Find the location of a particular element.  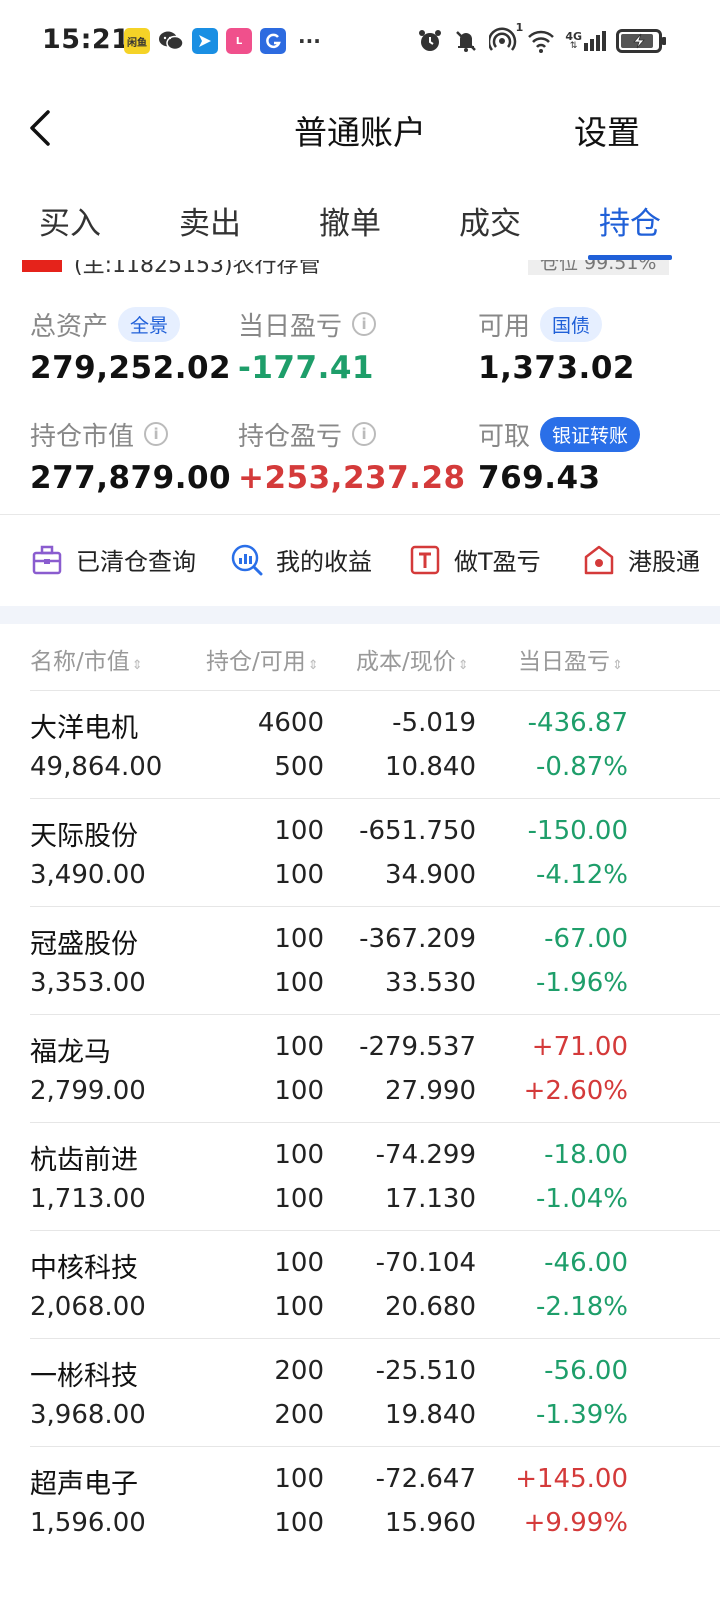

tab-buy: 买入 is located at coordinates (70, 222).